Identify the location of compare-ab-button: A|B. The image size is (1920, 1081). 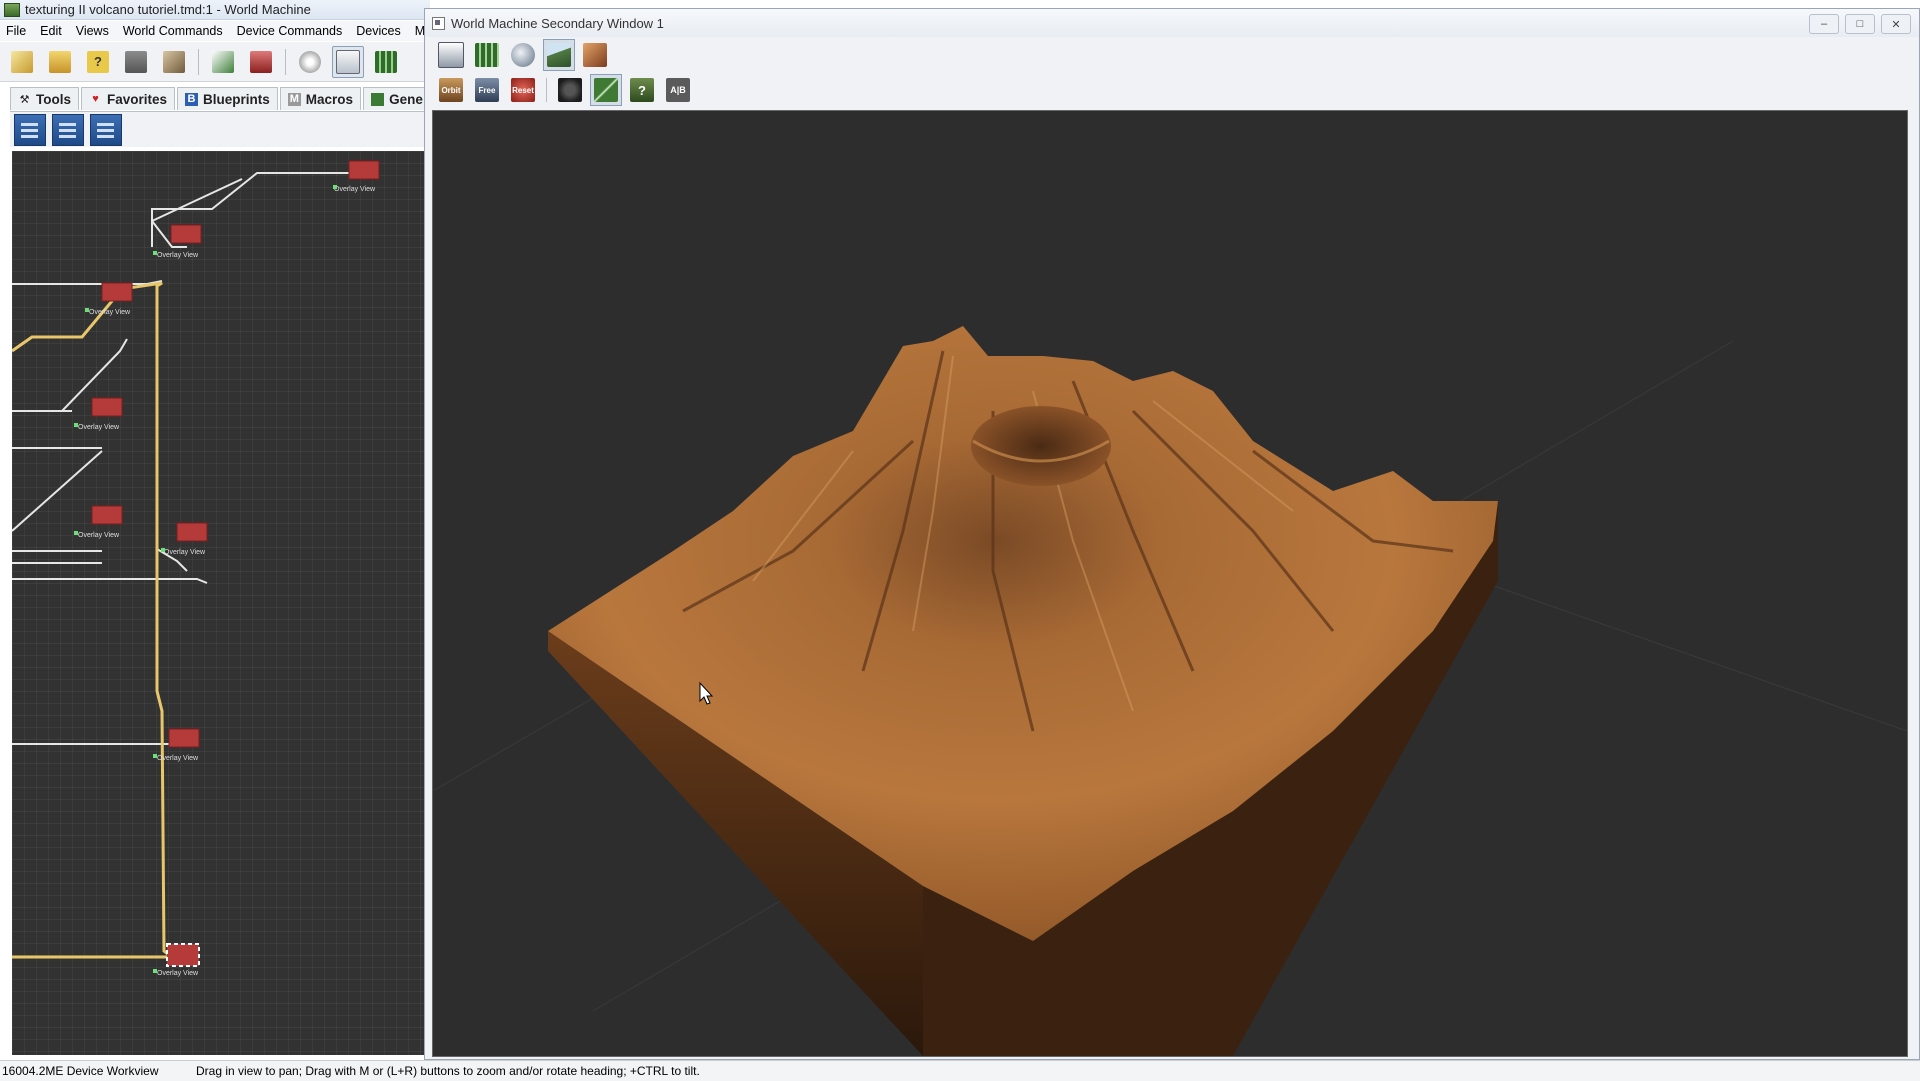
(678, 90).